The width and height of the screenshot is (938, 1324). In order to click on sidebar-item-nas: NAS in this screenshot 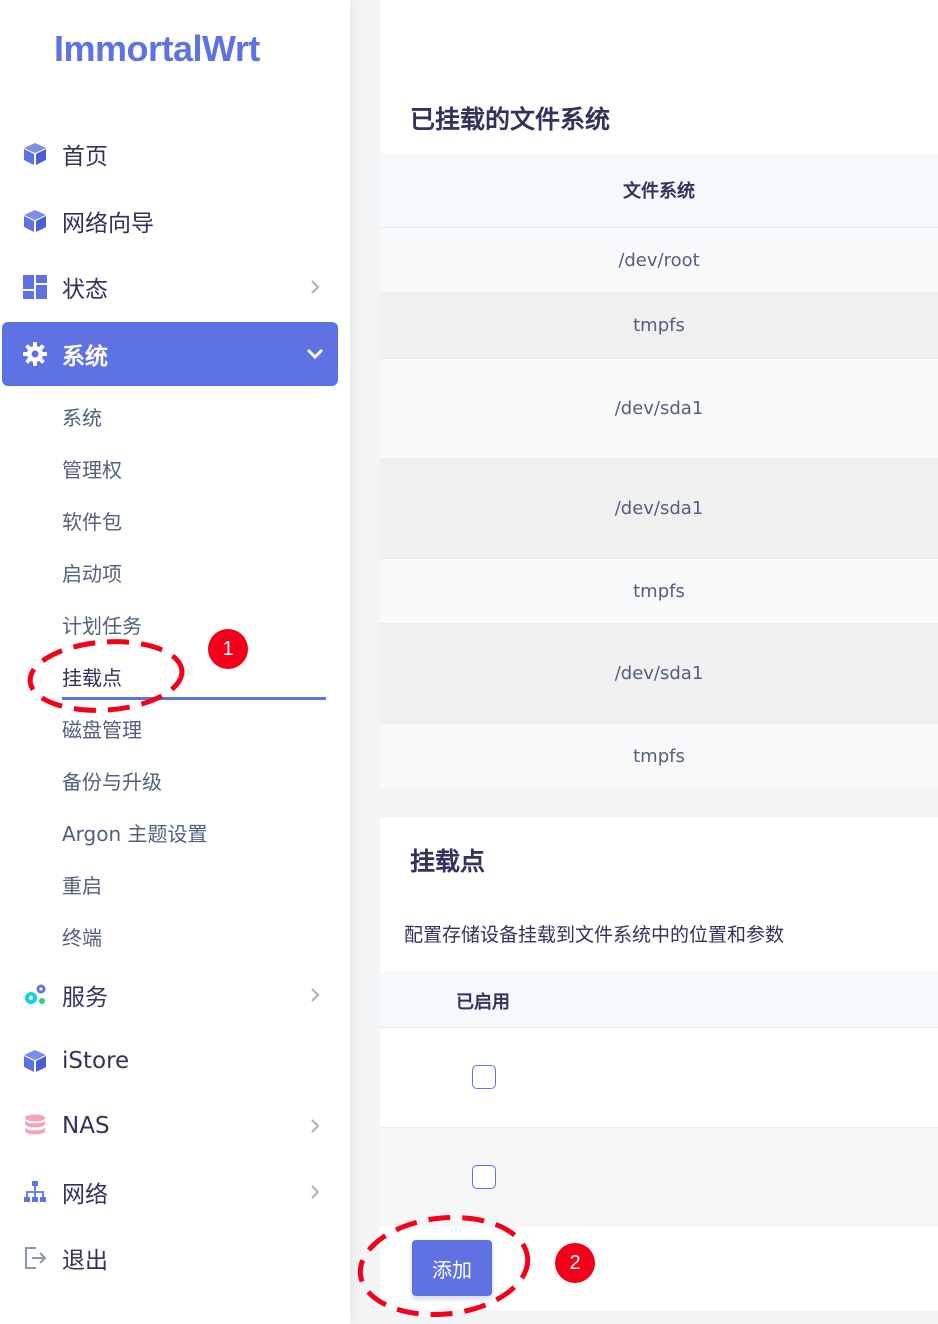, I will do `click(170, 1126)`.